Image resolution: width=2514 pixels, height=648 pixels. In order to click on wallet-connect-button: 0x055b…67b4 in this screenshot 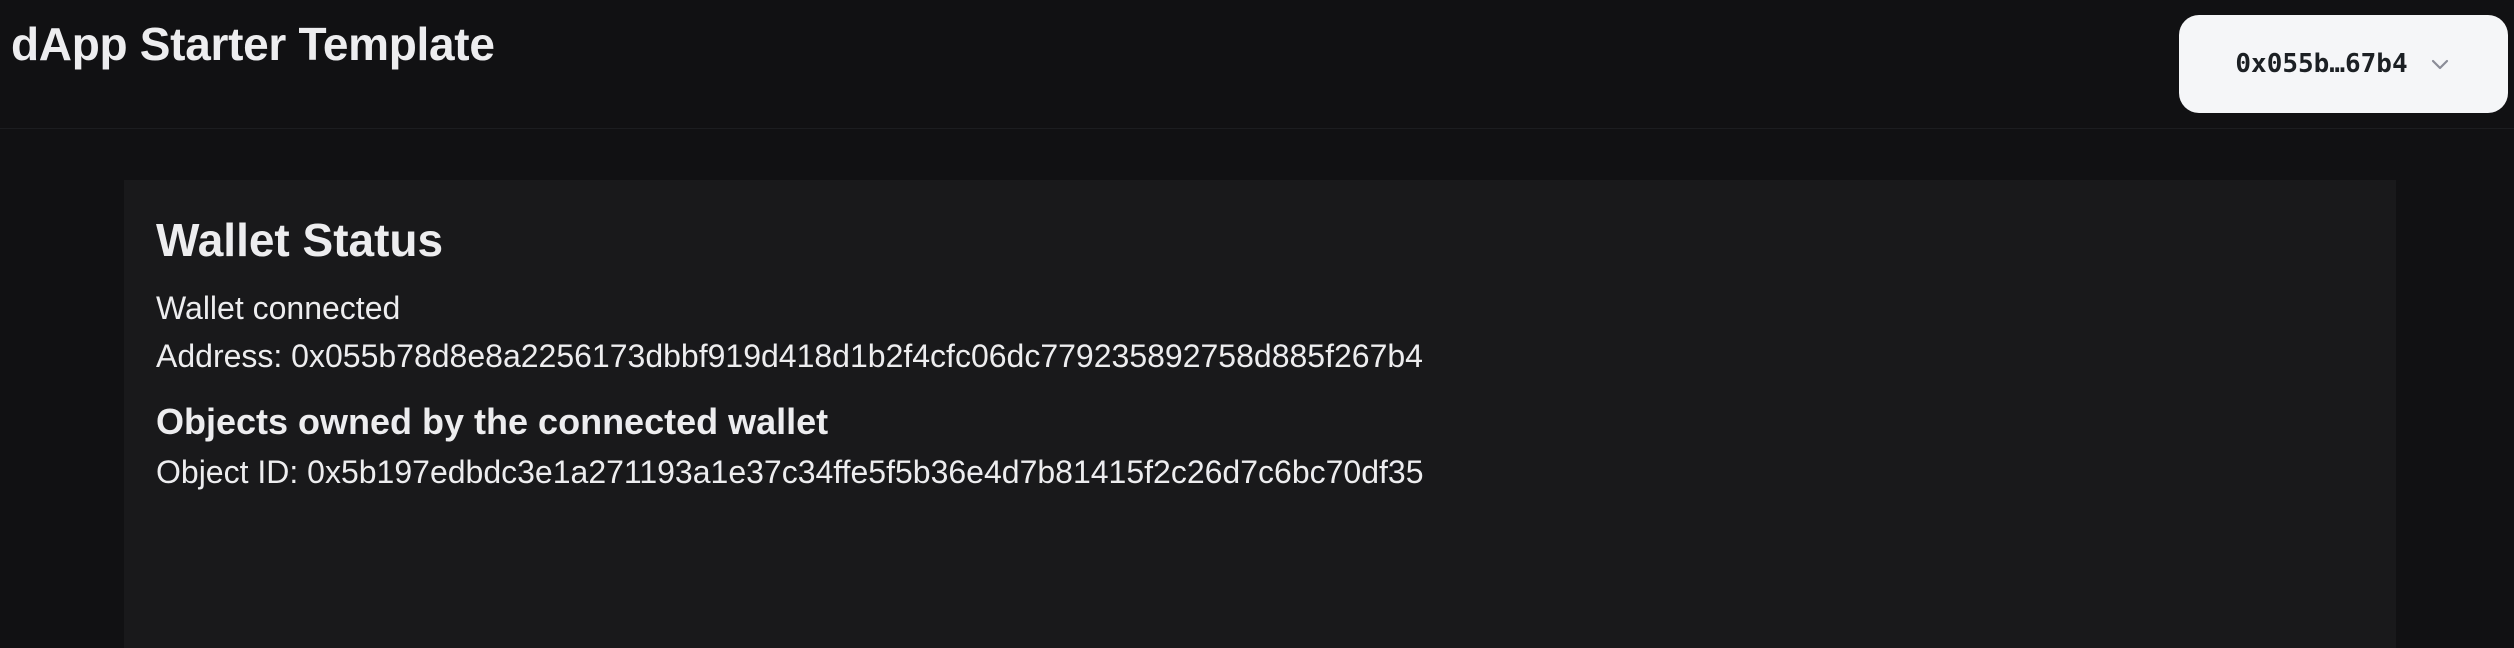, I will do `click(2343, 64)`.